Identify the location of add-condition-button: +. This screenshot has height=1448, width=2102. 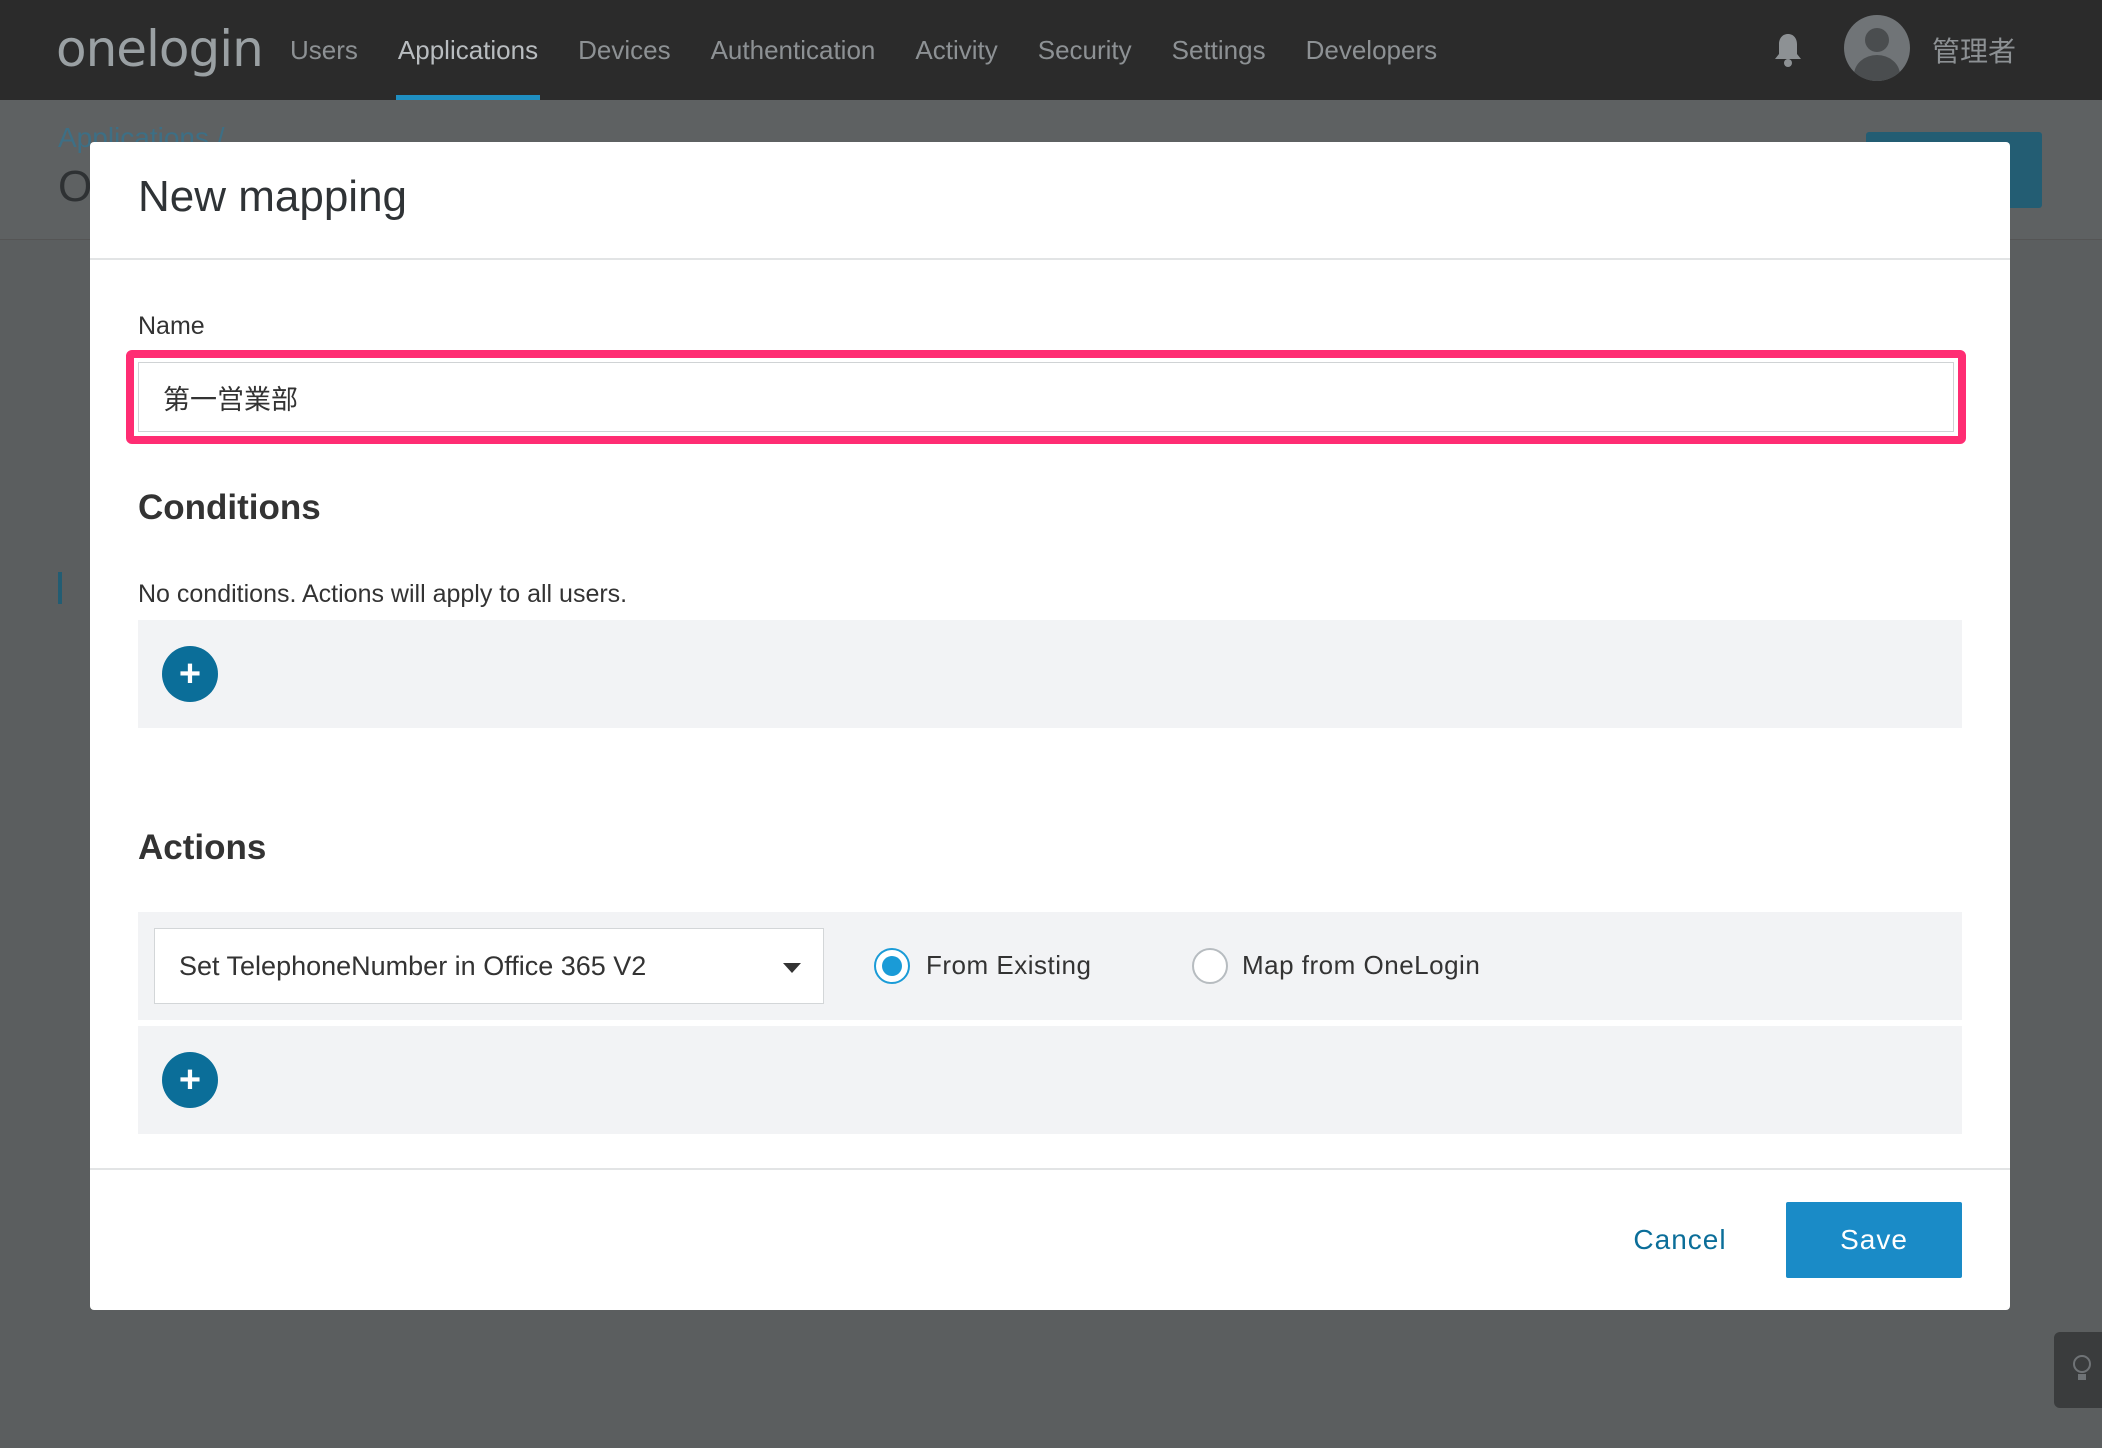
(190, 674).